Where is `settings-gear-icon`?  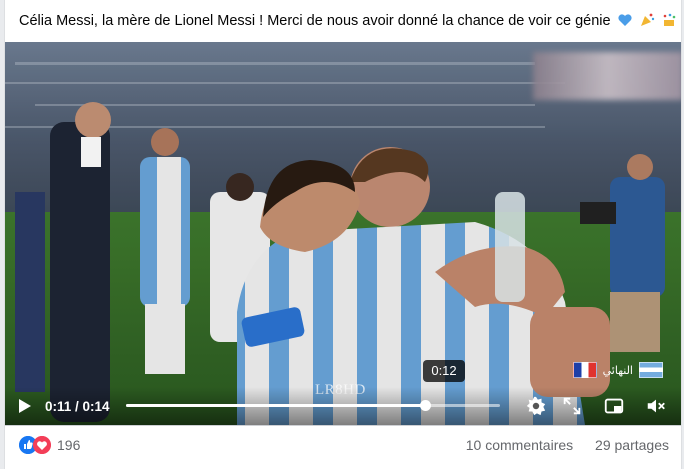 settings-gear-icon is located at coordinates (536, 406).